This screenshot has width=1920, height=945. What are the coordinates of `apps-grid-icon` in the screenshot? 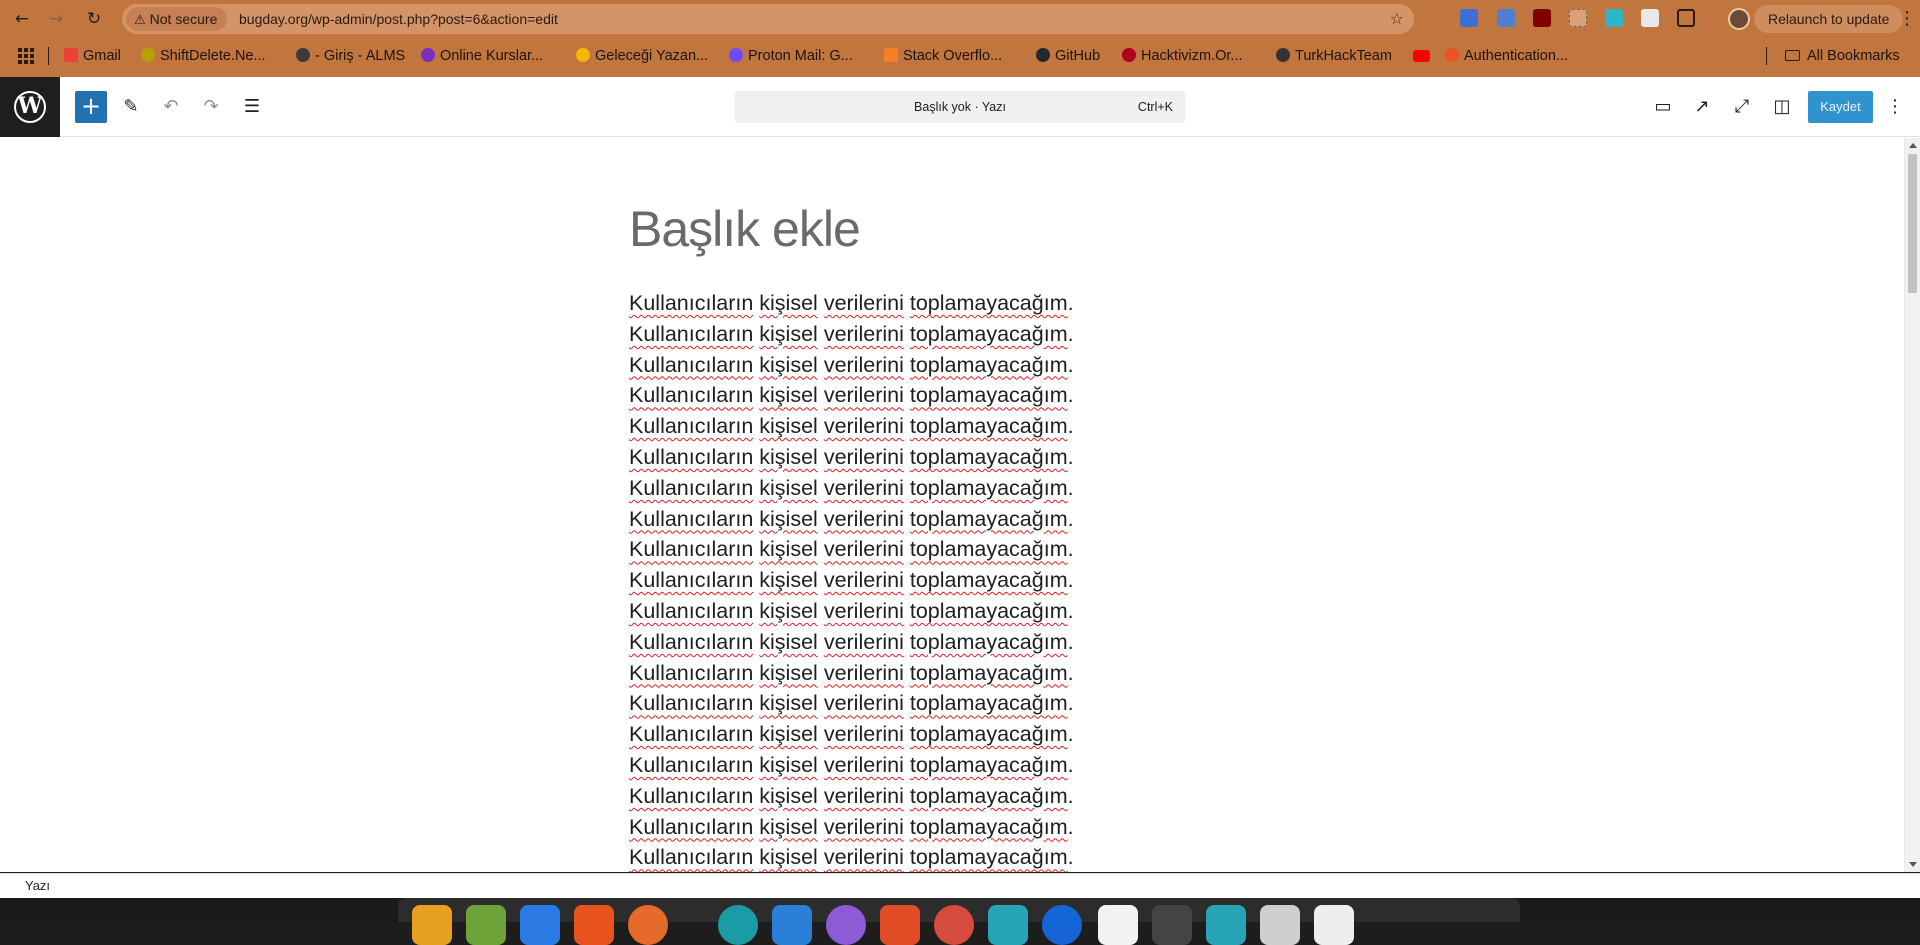 It's located at (26, 56).